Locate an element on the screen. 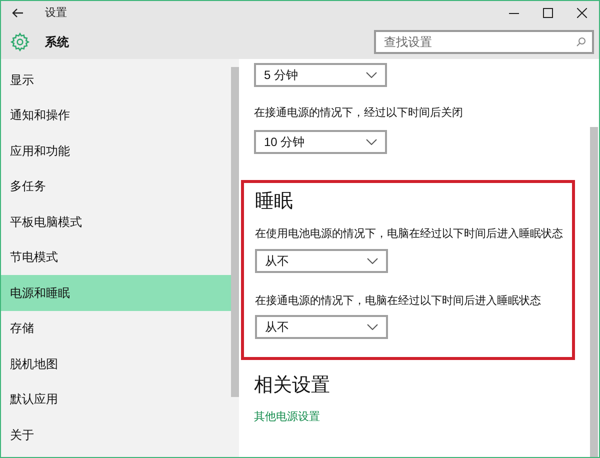 The image size is (600, 458). search-field: 查找设置 is located at coordinates (484, 42).